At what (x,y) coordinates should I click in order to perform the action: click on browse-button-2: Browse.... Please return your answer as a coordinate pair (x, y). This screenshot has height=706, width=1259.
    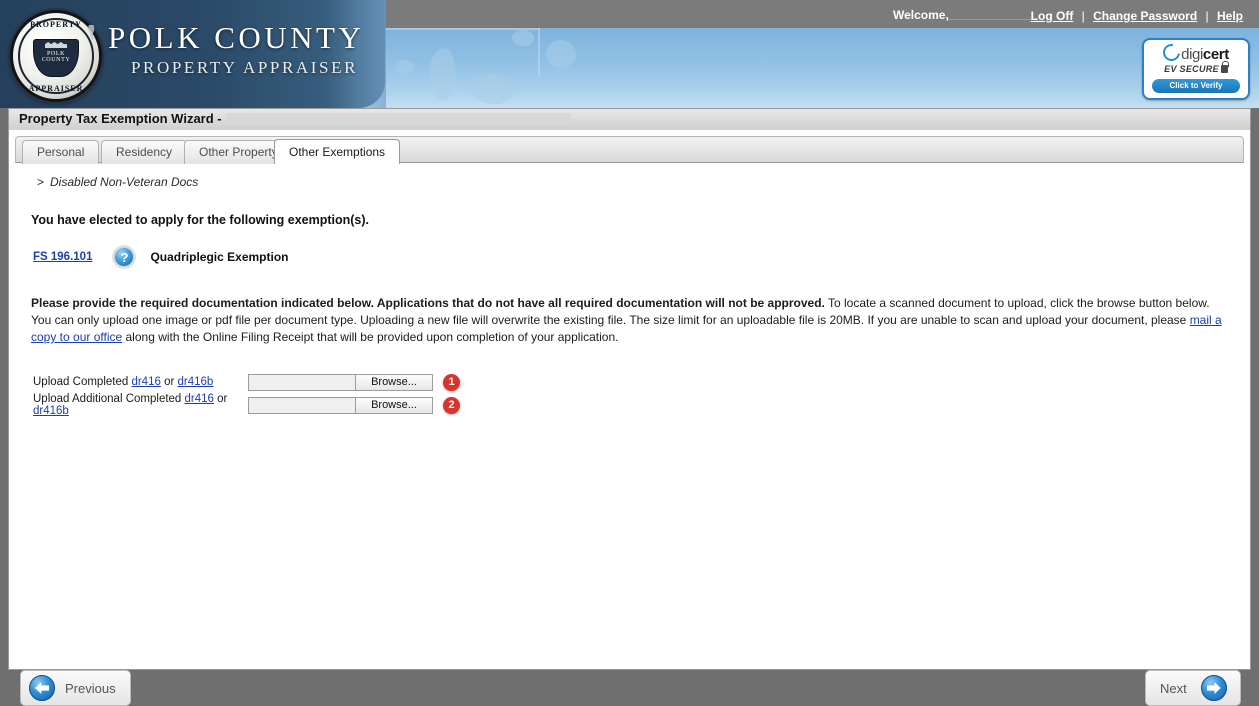
    Looking at the image, I should click on (394, 405).